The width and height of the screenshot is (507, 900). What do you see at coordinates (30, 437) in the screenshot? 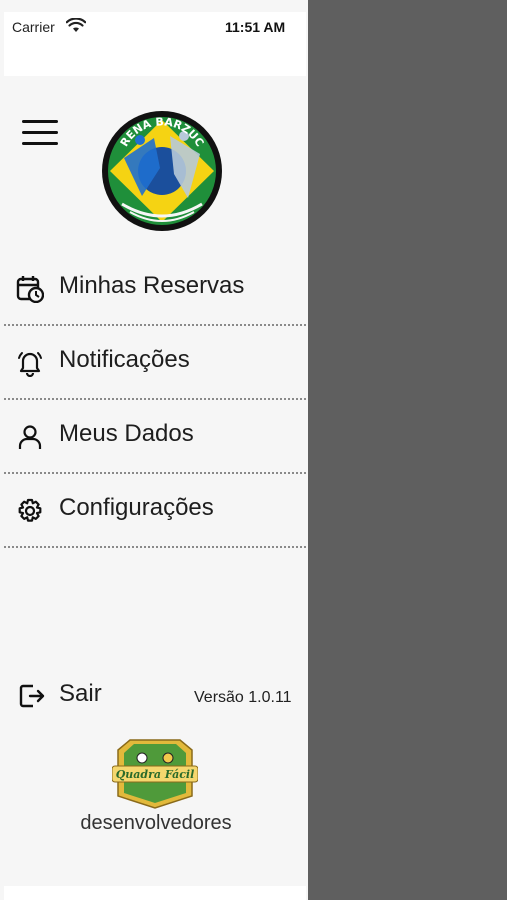
I see `user-icon` at bounding box center [30, 437].